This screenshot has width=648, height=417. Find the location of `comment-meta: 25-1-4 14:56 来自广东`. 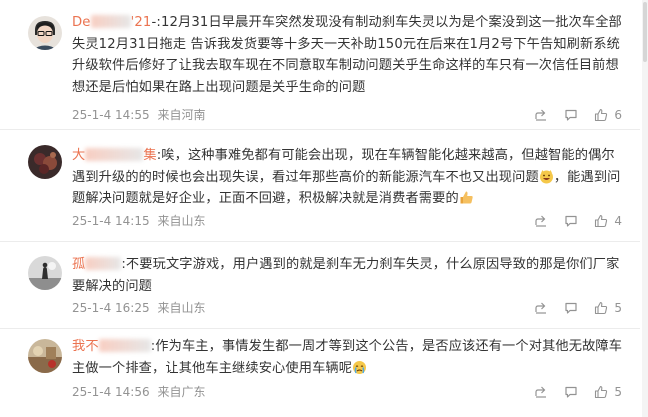

comment-meta: 25-1-4 14:56 来自广东 is located at coordinates (138, 392).